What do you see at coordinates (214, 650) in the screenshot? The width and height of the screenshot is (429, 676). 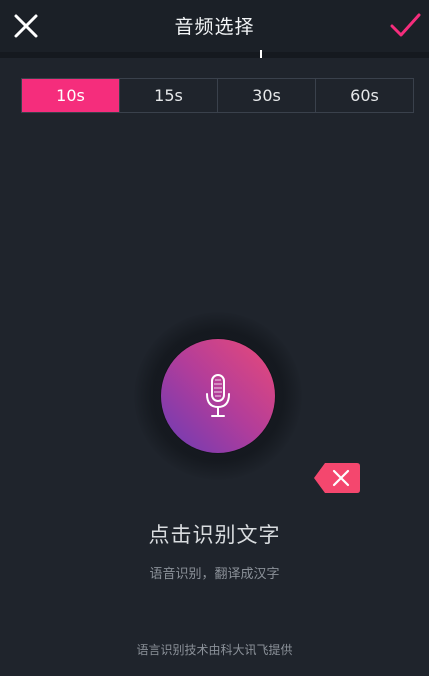 I see `provider-note: 语言识别技术由科大讯飞提供` at bounding box center [214, 650].